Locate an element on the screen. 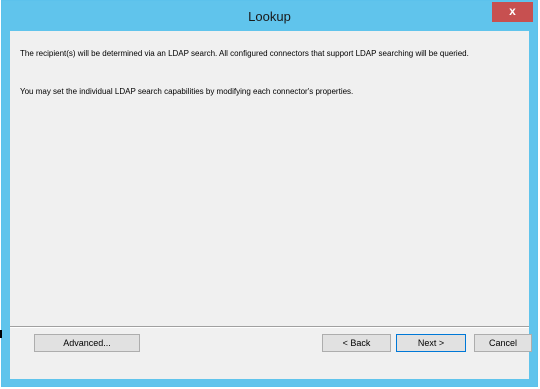  cancel-button: Cancel is located at coordinates (503, 343).